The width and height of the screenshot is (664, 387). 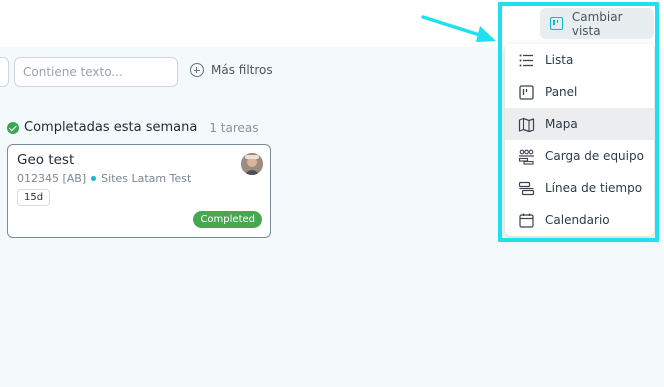 What do you see at coordinates (34, 197) in the screenshot?
I see `duration-badge: 15d` at bounding box center [34, 197].